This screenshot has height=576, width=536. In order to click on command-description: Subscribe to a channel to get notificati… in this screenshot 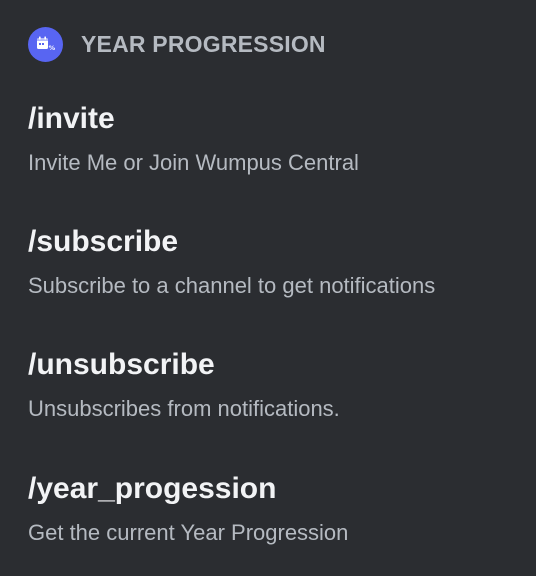, I will do `click(232, 285)`.